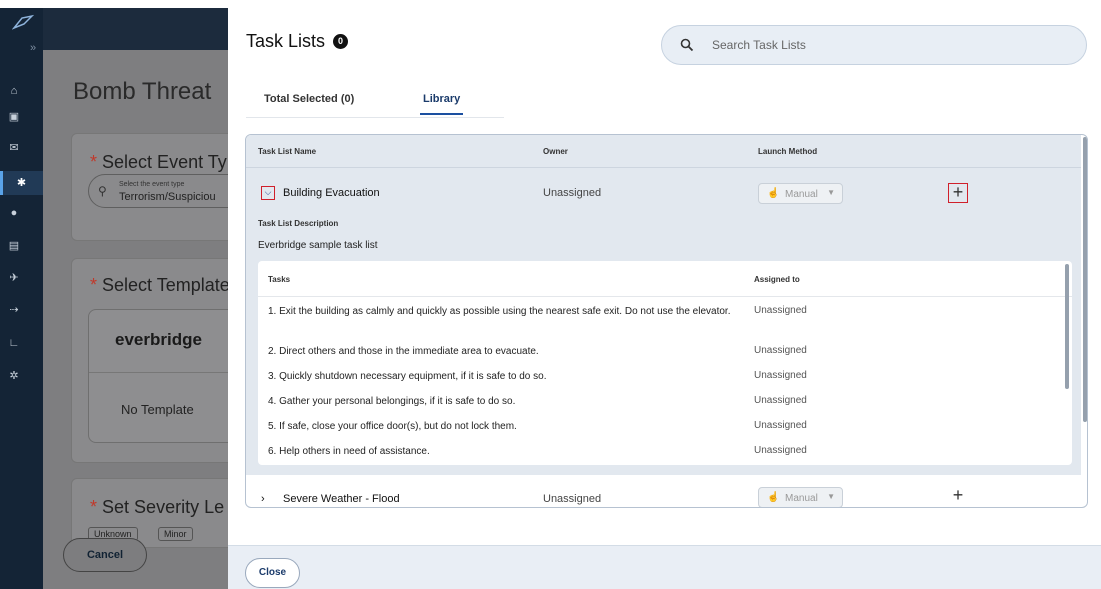 The height and width of the screenshot is (589, 1101). I want to click on search-icon: ⚲, so click(102, 191).